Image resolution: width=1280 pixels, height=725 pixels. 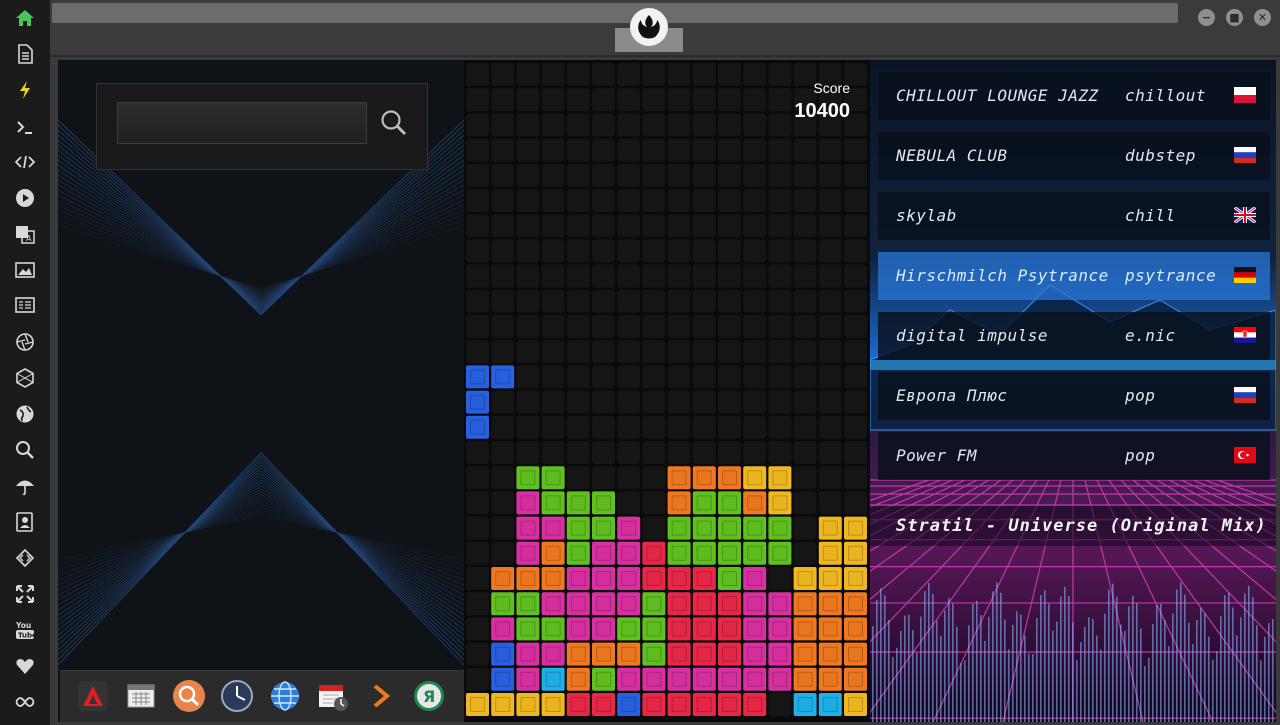 What do you see at coordinates (1234, 17) in the screenshot?
I see `maximize-button: ■` at bounding box center [1234, 17].